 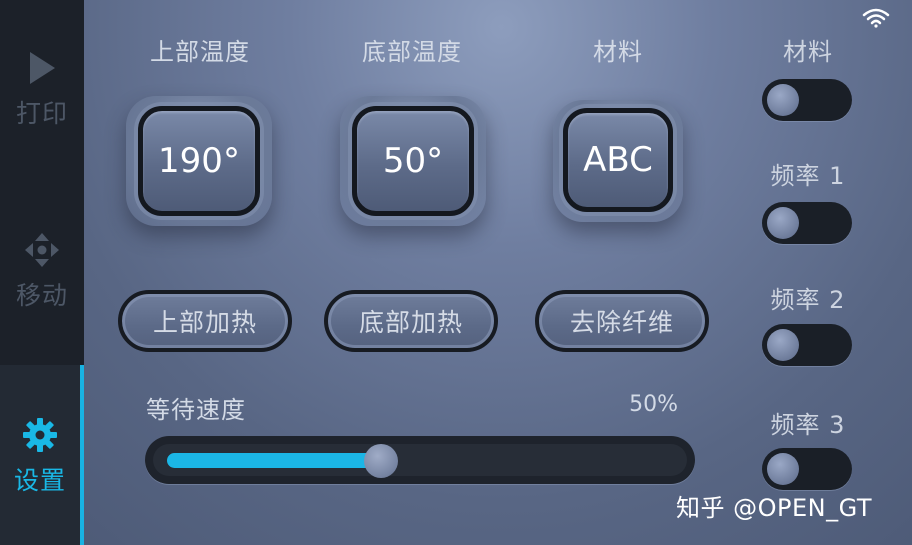 I want to click on slider-handle, so click(x=381, y=461).